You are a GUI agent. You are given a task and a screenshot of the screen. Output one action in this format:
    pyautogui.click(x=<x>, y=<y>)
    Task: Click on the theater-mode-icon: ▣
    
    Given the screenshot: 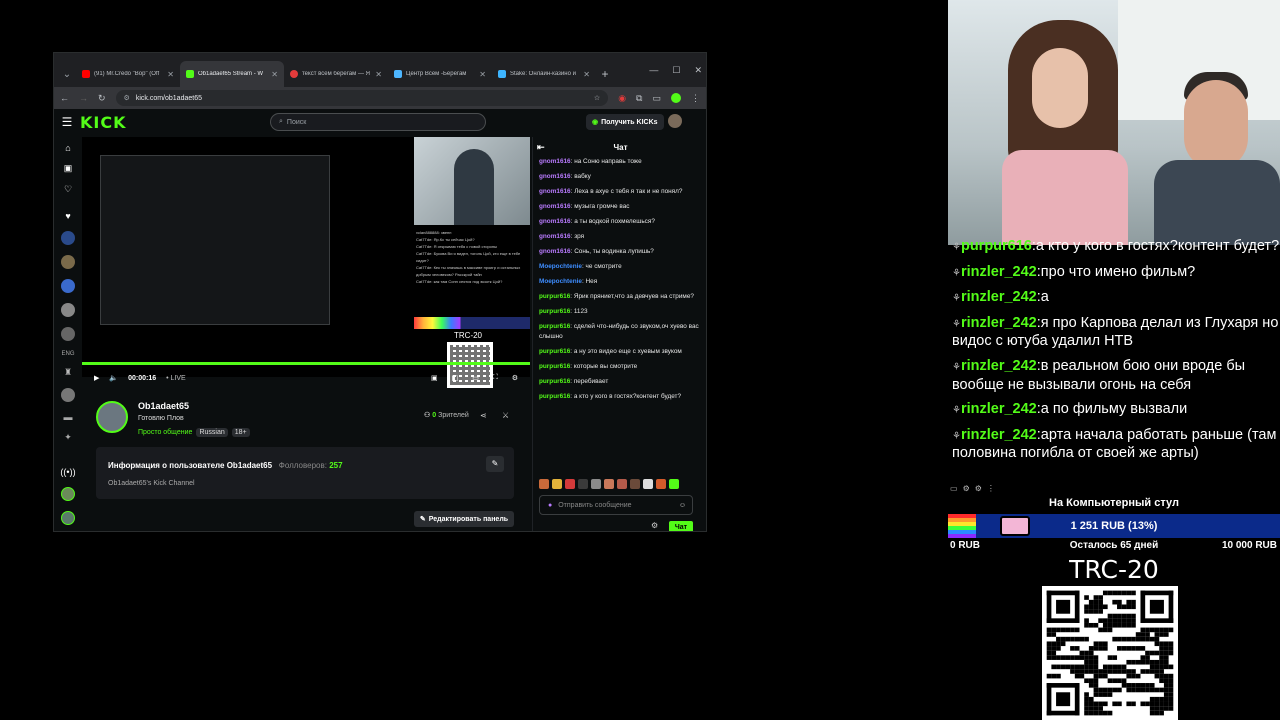 What is the action you would take?
    pyautogui.click(x=434, y=378)
    